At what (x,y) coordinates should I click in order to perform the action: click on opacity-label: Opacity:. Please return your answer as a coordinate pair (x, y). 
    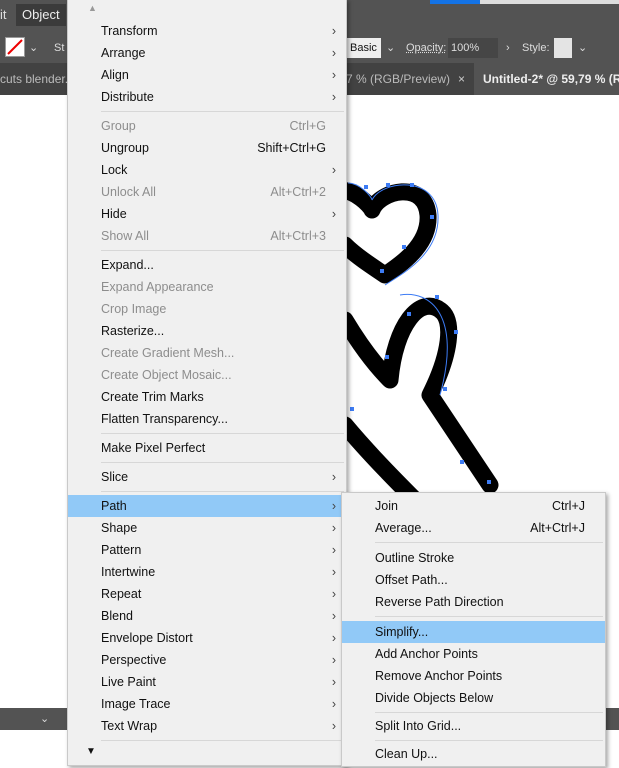
    Looking at the image, I should click on (426, 48).